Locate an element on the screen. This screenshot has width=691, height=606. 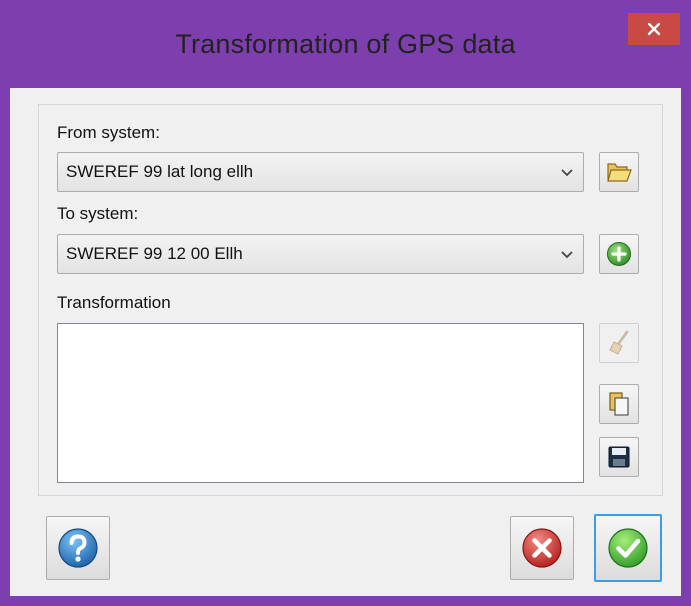
cancel-button is located at coordinates (542, 548).